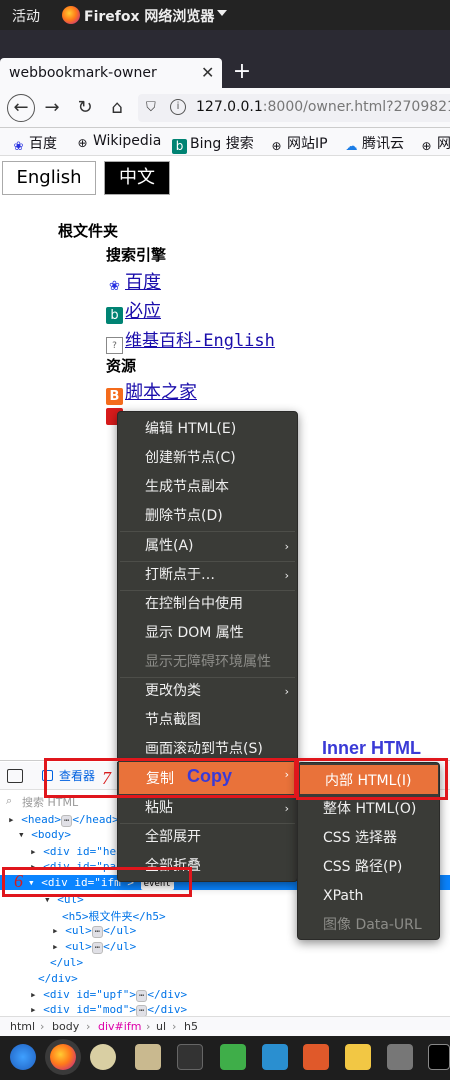  Describe the element at coordinates (49, 178) in the screenshot. I see `english-button: English` at that location.